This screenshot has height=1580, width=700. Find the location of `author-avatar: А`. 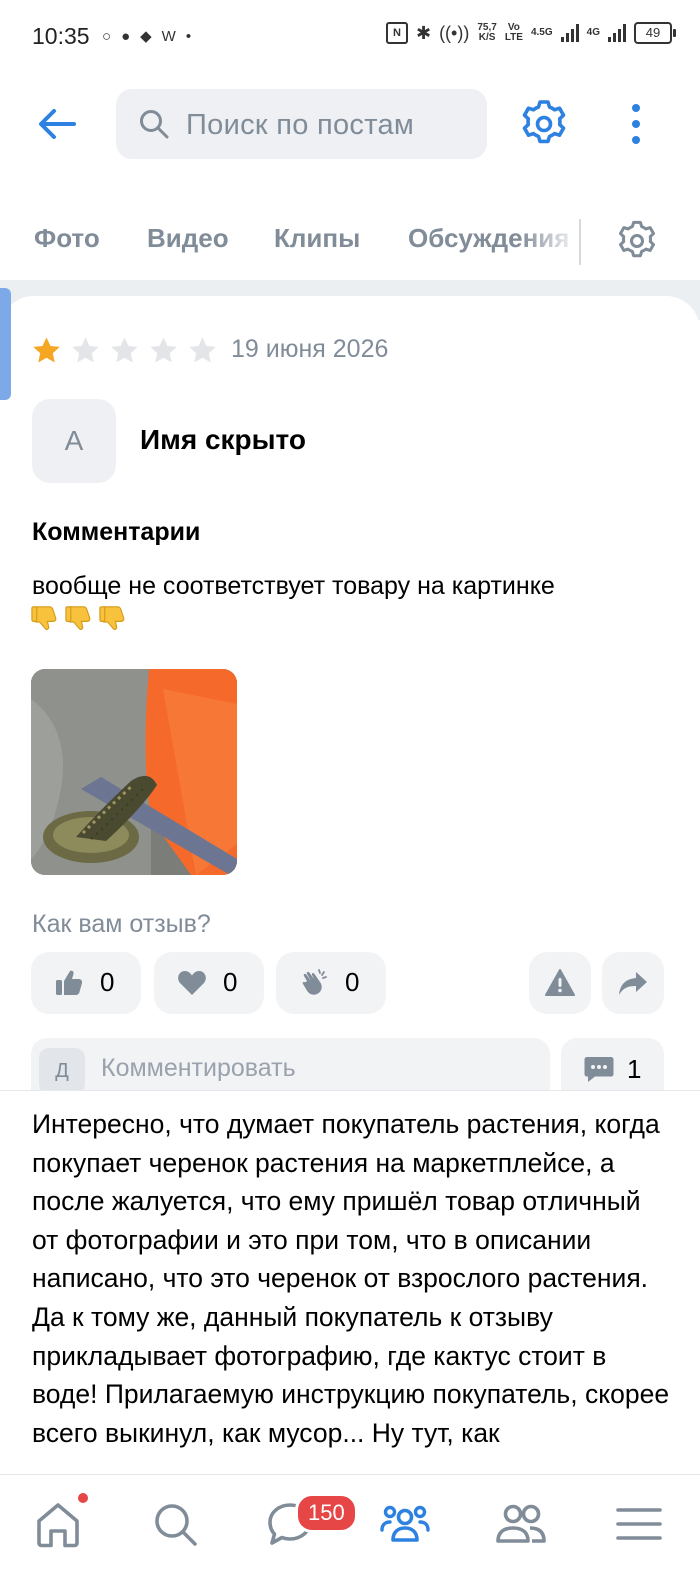

author-avatar: А is located at coordinates (74, 441).